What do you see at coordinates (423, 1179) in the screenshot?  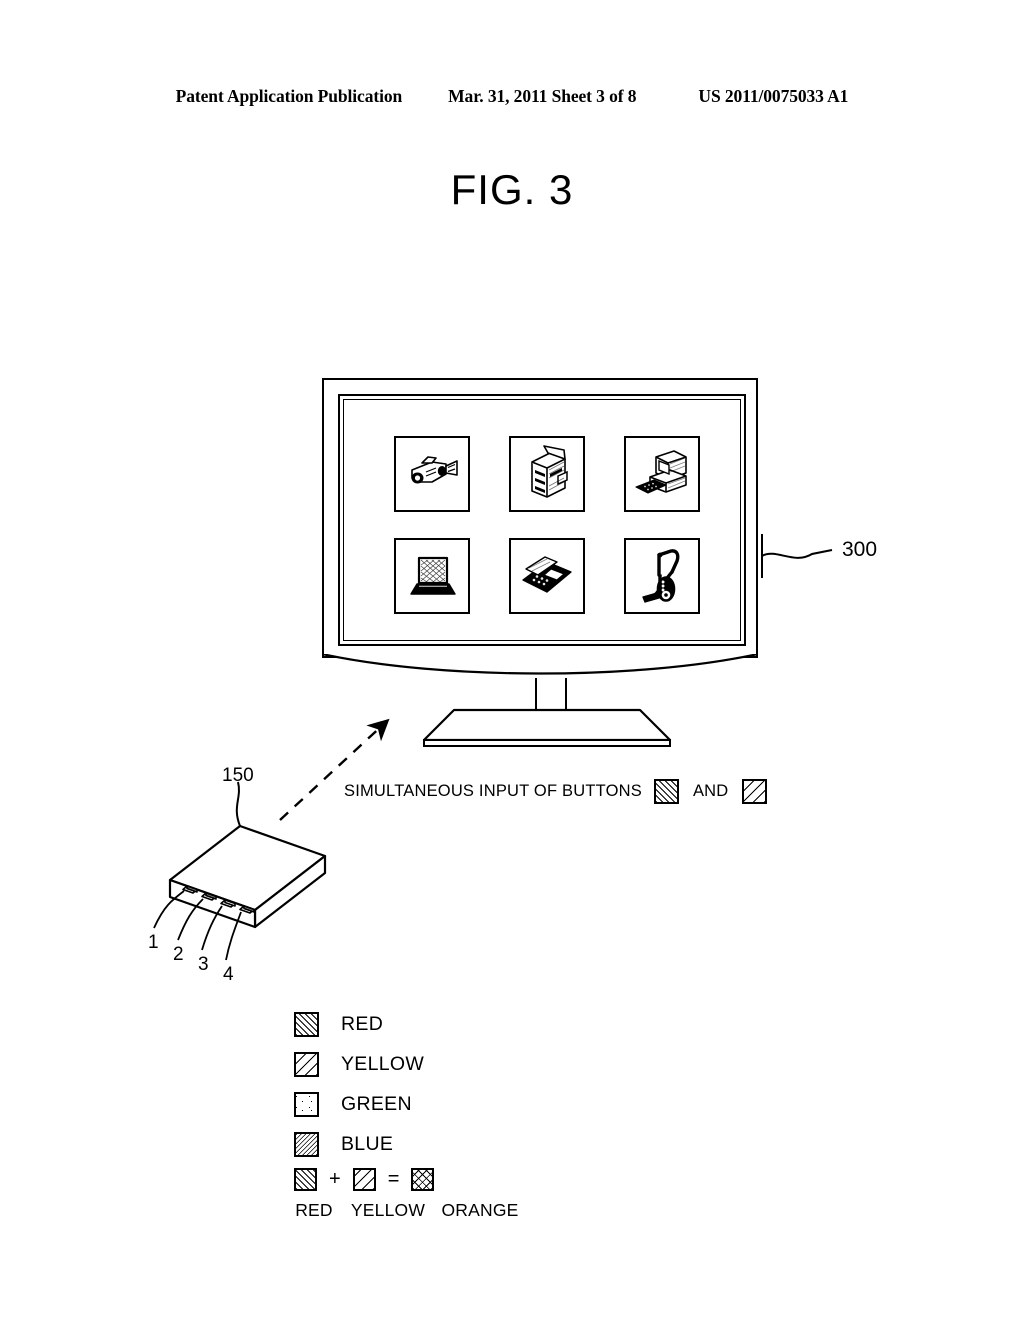 I see `mix-swatch-orange` at bounding box center [423, 1179].